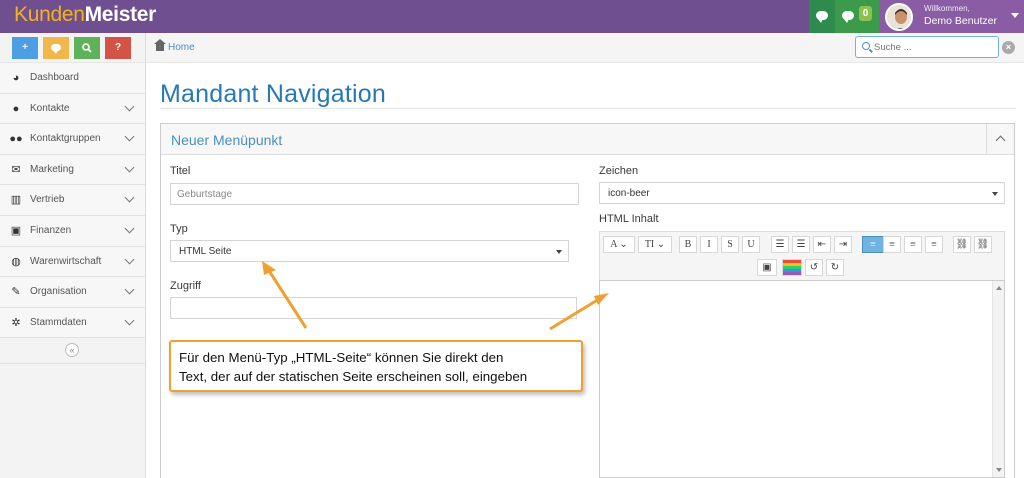  I want to click on welcome-text: Willkommen,, so click(947, 8).